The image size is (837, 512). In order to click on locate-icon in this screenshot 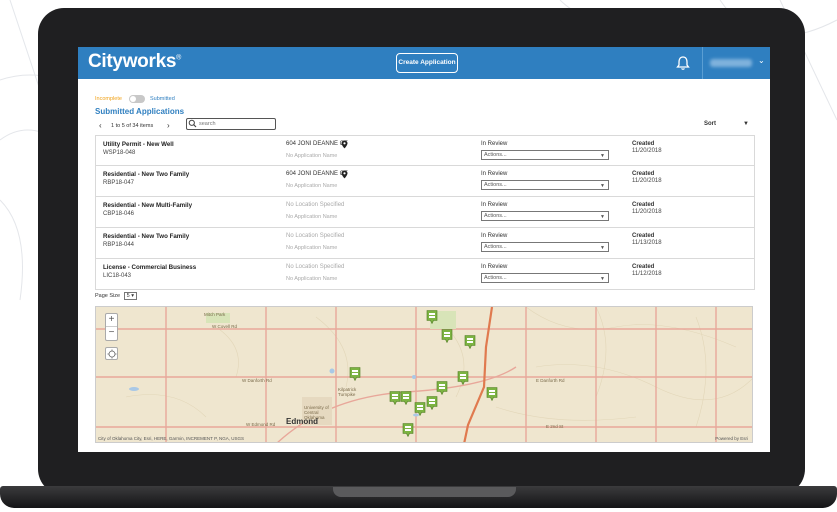, I will do `click(112, 354)`.